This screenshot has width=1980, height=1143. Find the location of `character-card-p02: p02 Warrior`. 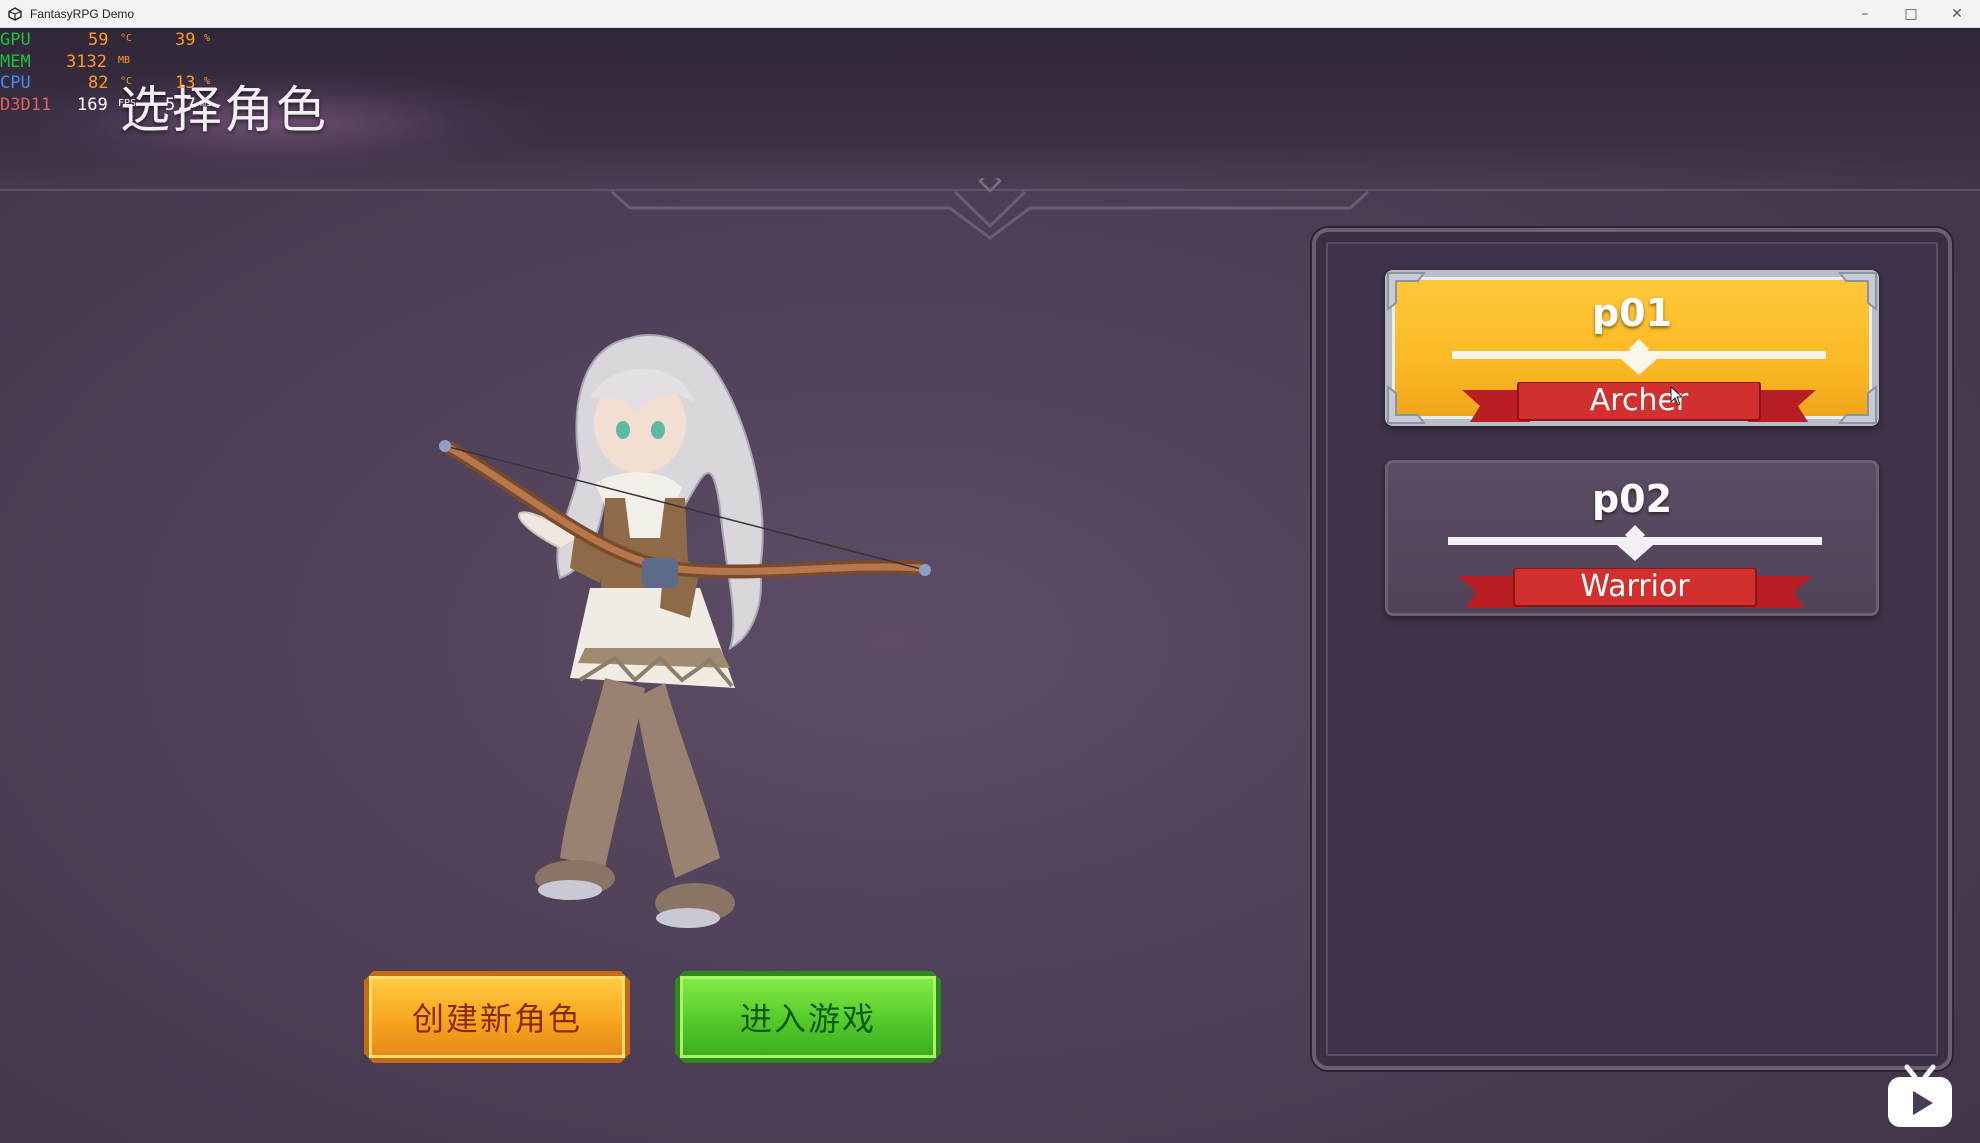

character-card-p02: p02 Warrior is located at coordinates (1632, 538).